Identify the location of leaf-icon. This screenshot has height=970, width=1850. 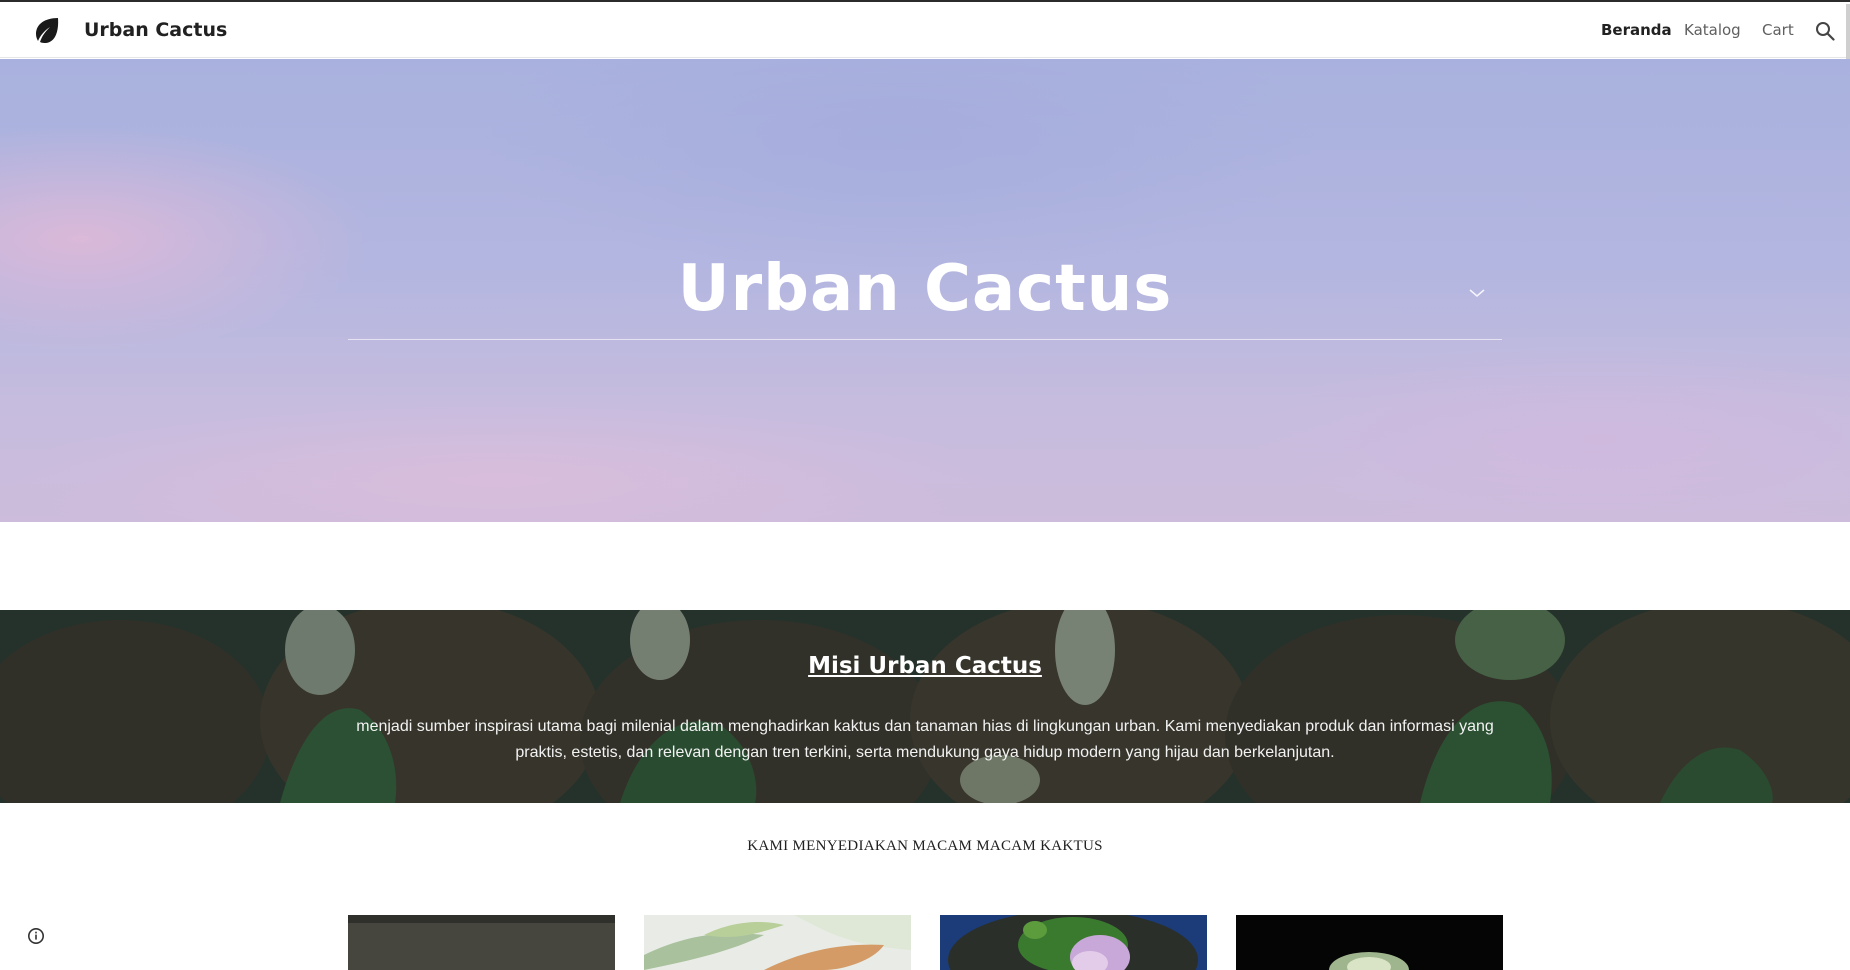
(47, 30).